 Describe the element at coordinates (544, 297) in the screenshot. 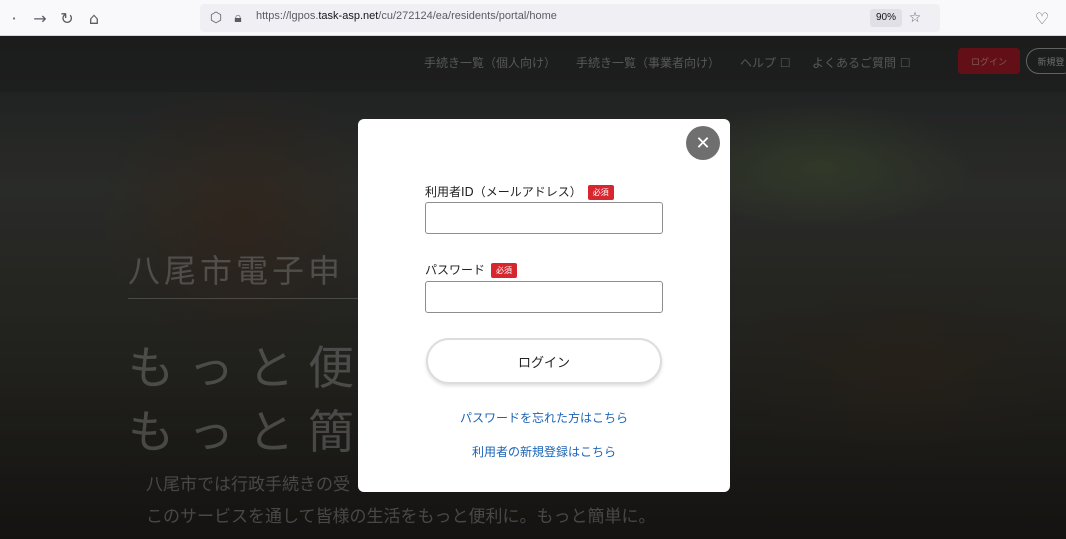

I see `password-input` at that location.